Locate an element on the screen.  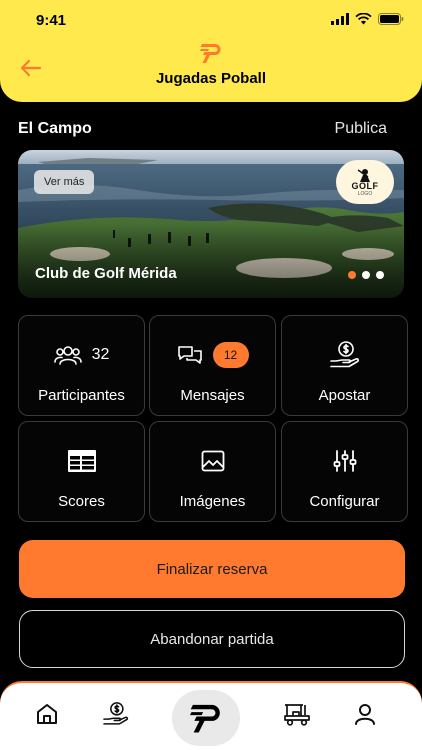
tile-scores: Scores is located at coordinates (81, 471).